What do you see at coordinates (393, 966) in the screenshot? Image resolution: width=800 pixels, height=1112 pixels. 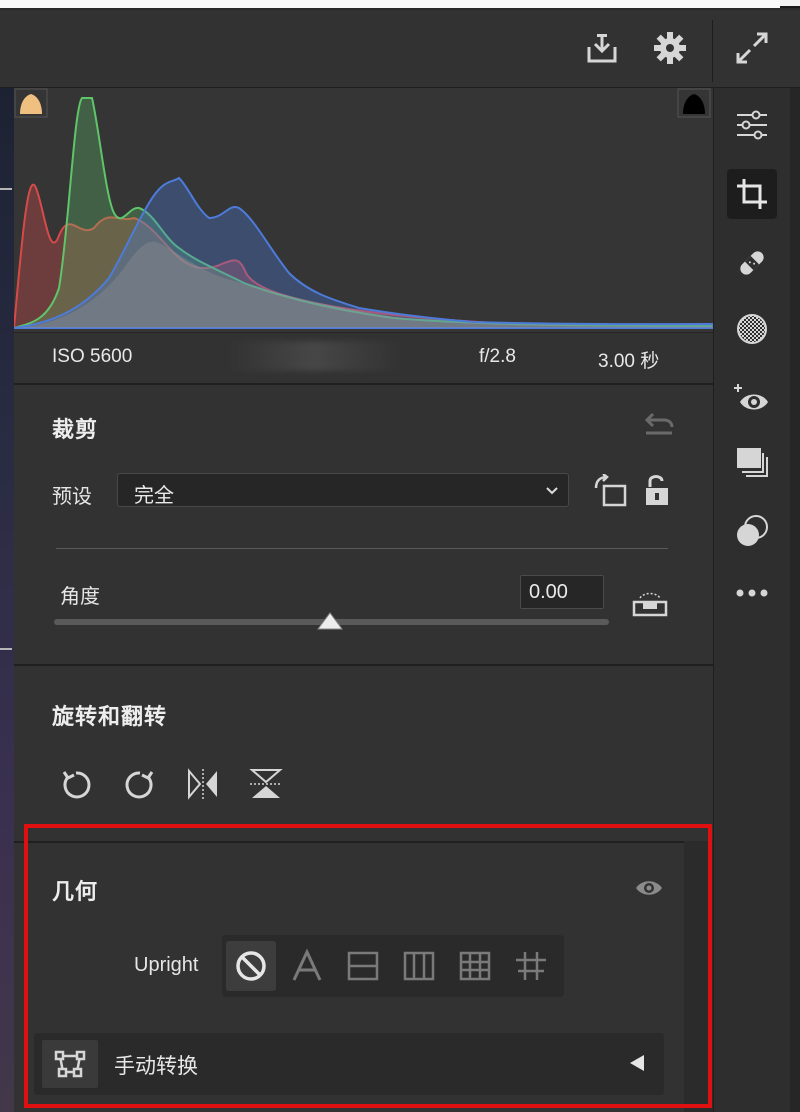 I see `upright-options` at bounding box center [393, 966].